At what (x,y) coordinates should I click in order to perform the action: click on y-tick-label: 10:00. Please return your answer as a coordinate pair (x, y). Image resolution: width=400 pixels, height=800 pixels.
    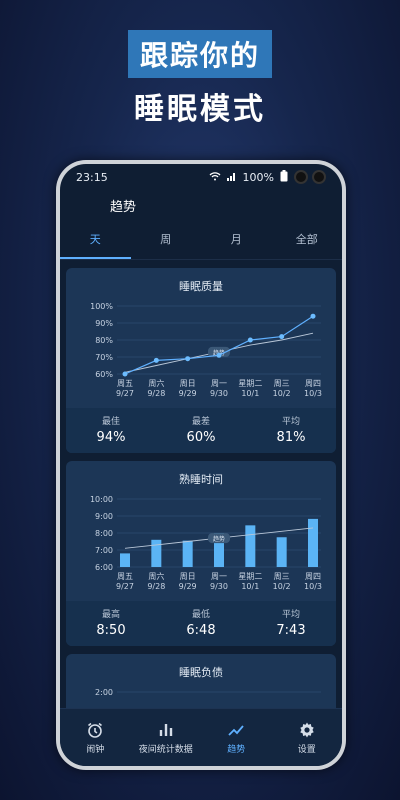
    Looking at the image, I should click on (101, 499).